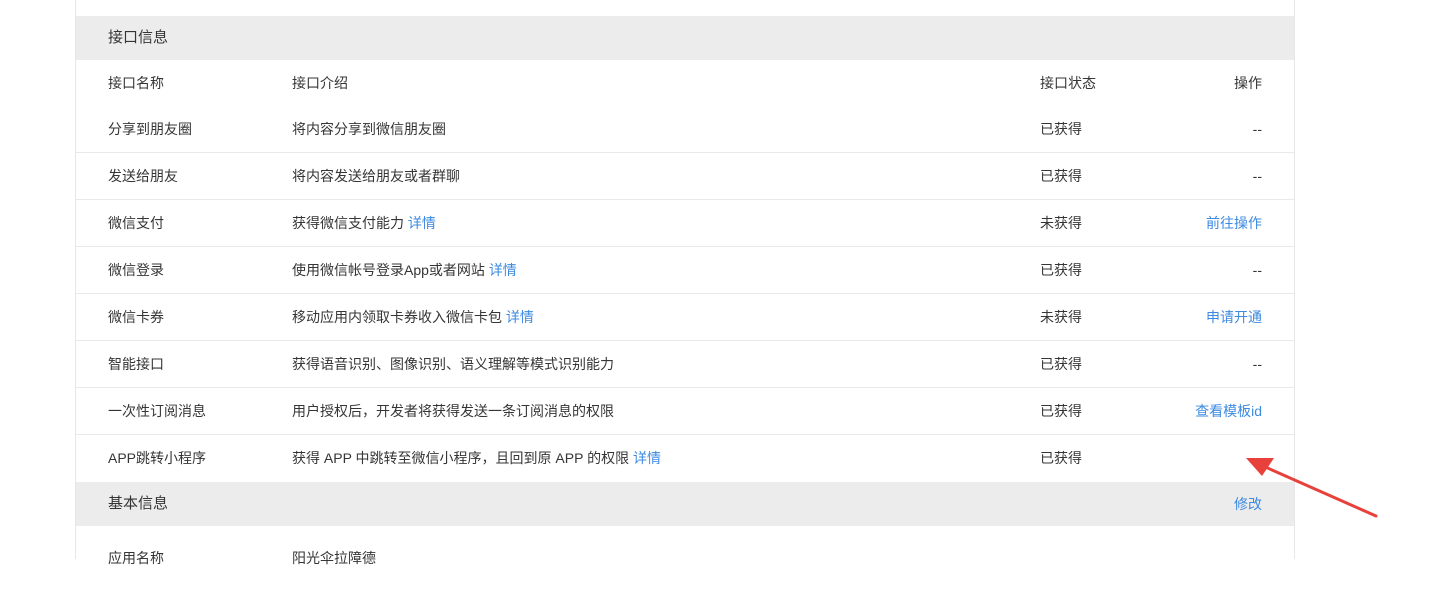 The image size is (1447, 590). Describe the element at coordinates (1248, 83) in the screenshot. I see `column-header-op: 操作` at that location.